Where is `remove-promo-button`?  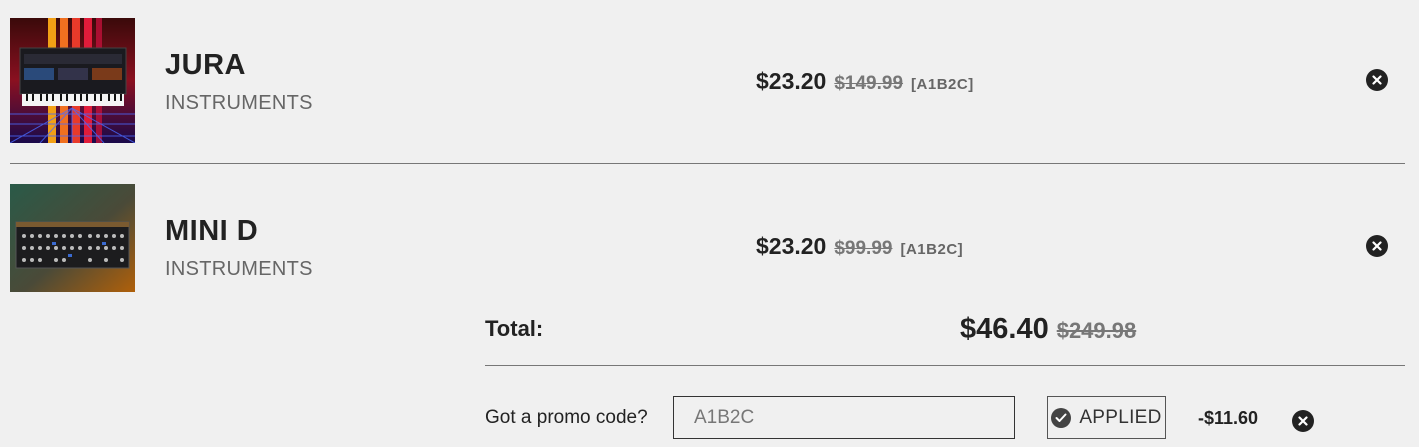 remove-promo-button is located at coordinates (1303, 421).